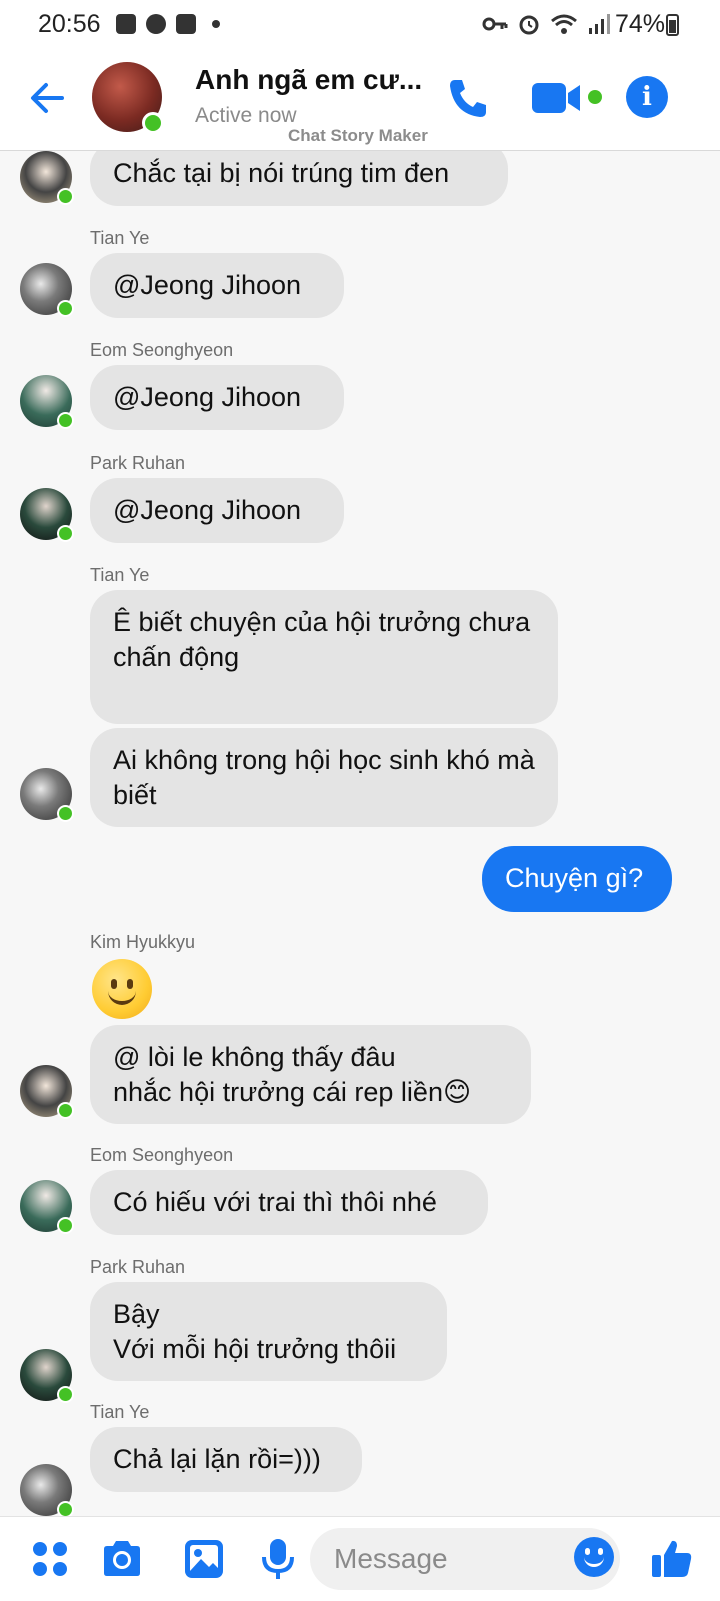 The height and width of the screenshot is (1601, 720). What do you see at coordinates (122, 989) in the screenshot?
I see `slightly-smiling-face-icon` at bounding box center [122, 989].